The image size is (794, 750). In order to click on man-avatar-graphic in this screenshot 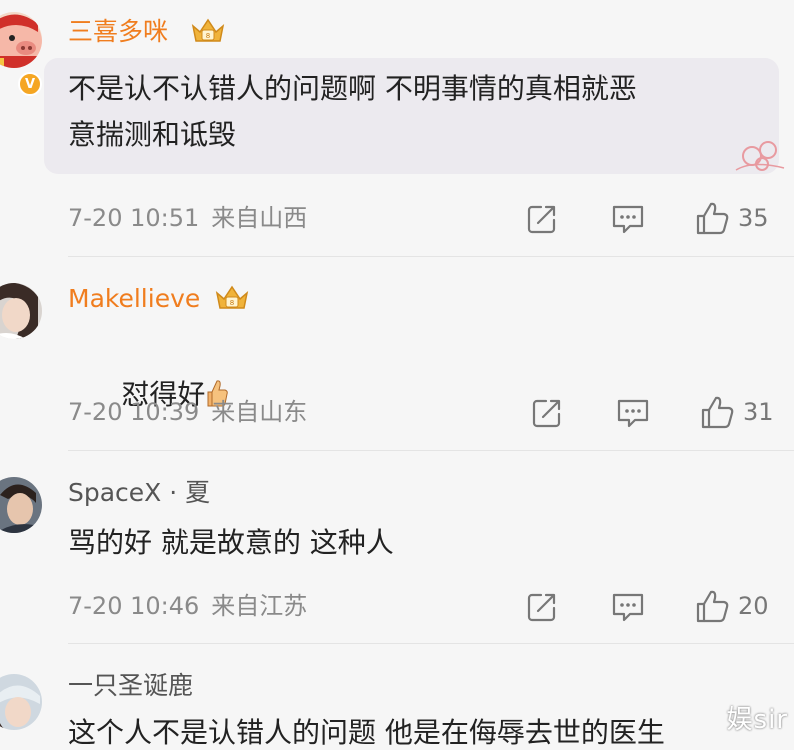, I will do `click(21, 505)`.